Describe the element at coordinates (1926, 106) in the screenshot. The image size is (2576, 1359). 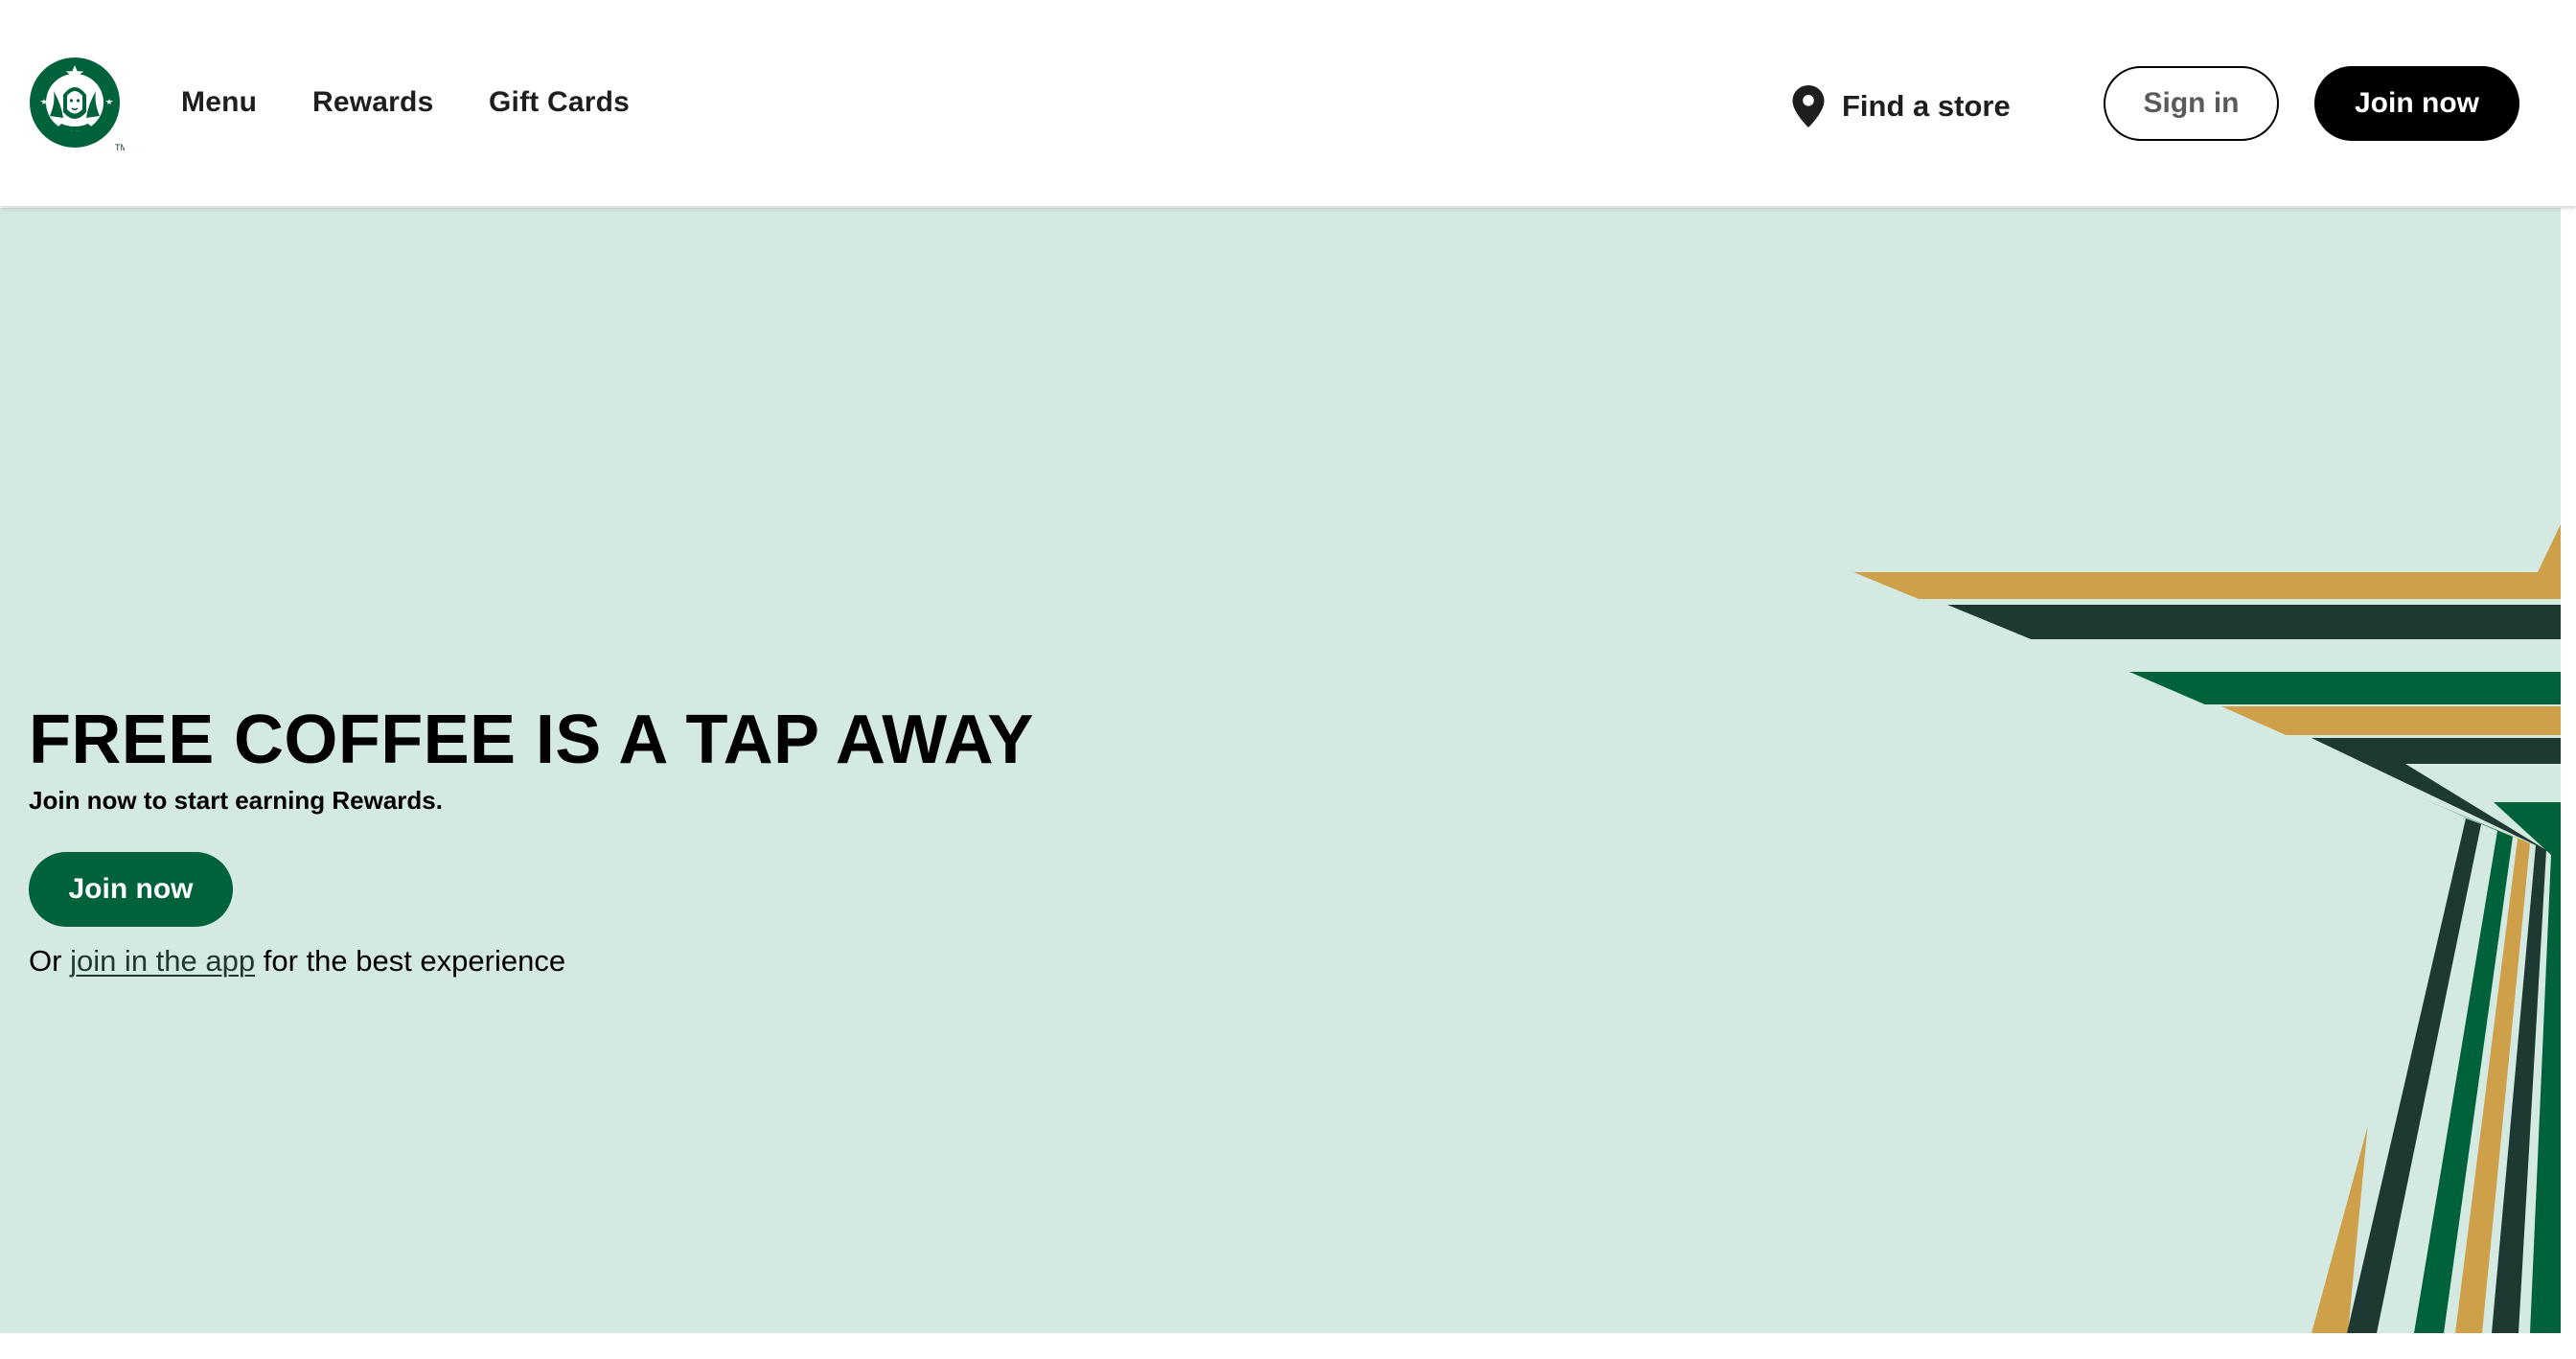
I see `find-a-store-label: Find a store` at that location.